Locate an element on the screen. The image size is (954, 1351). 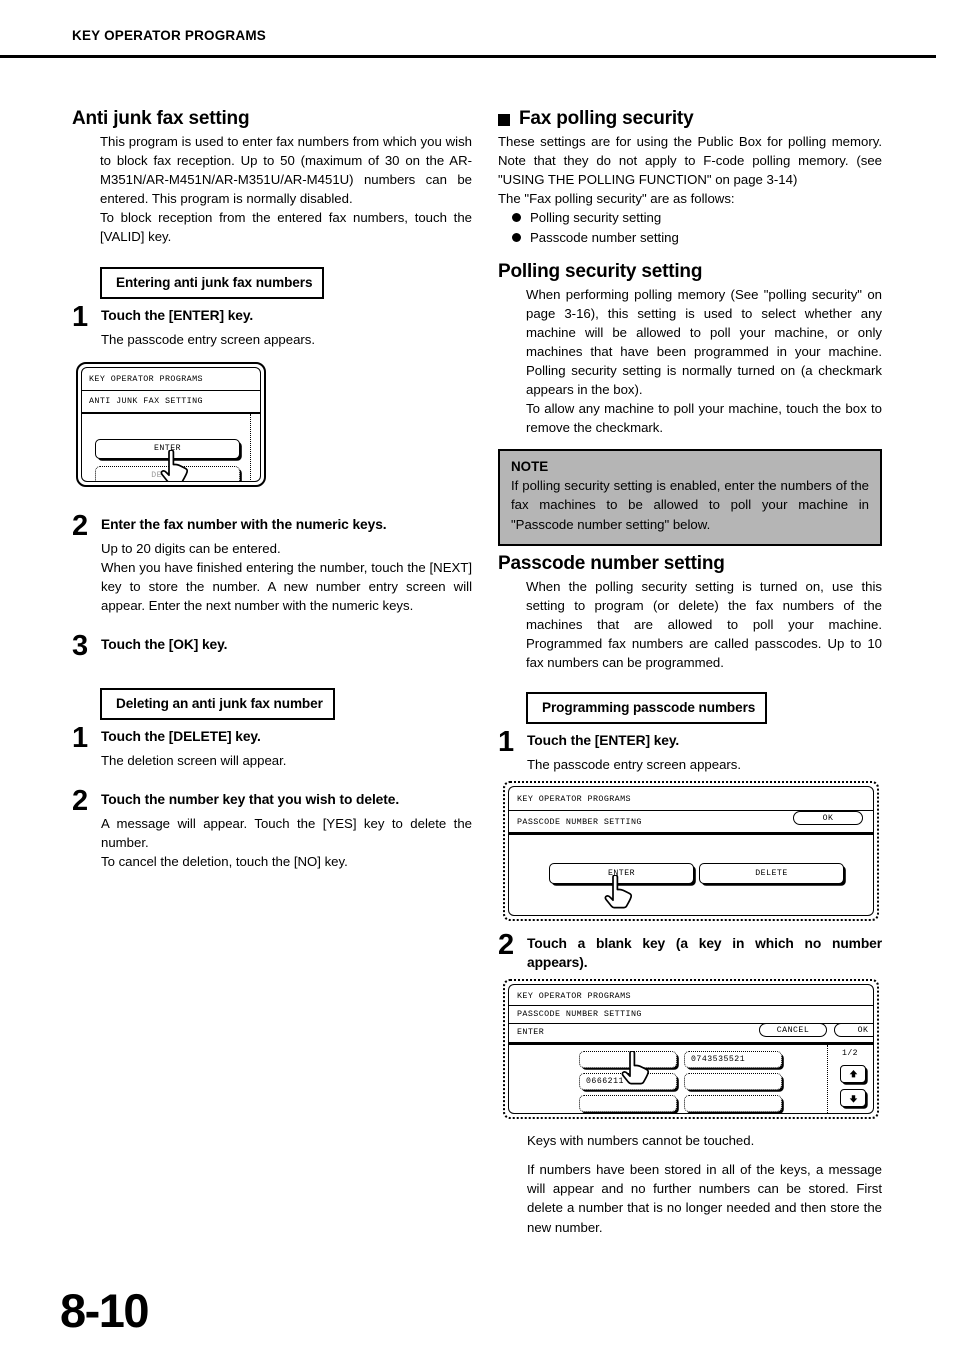
bullet-item-polling-security-setting: Polling security setting is located at coordinates (697, 218).